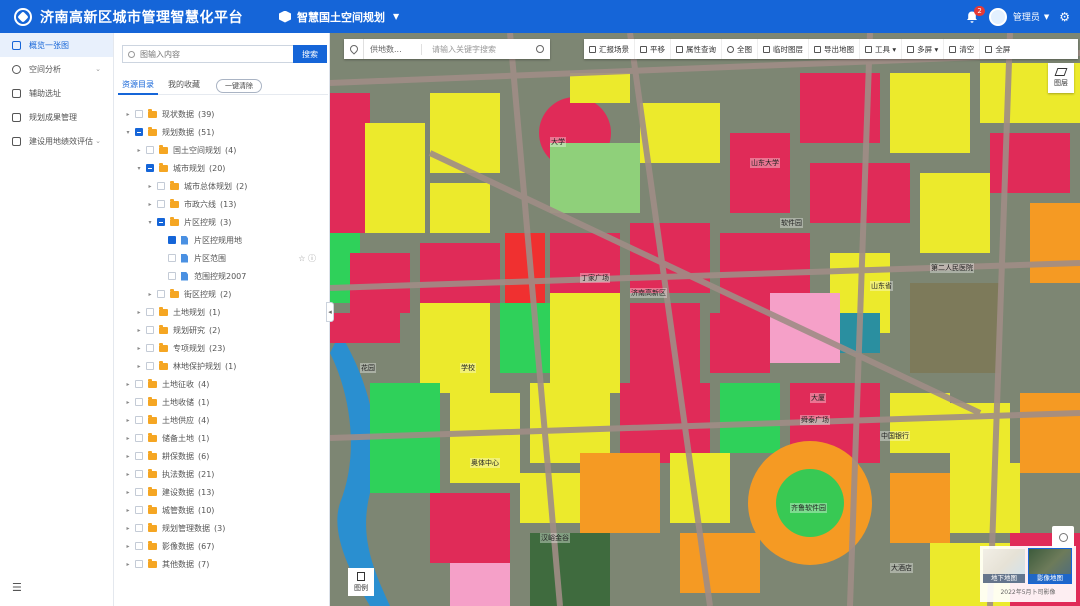 This screenshot has width=1080, height=606. What do you see at coordinates (56, 93) in the screenshot?
I see `nav-item-site-selection: 辅助选址` at bounding box center [56, 93].